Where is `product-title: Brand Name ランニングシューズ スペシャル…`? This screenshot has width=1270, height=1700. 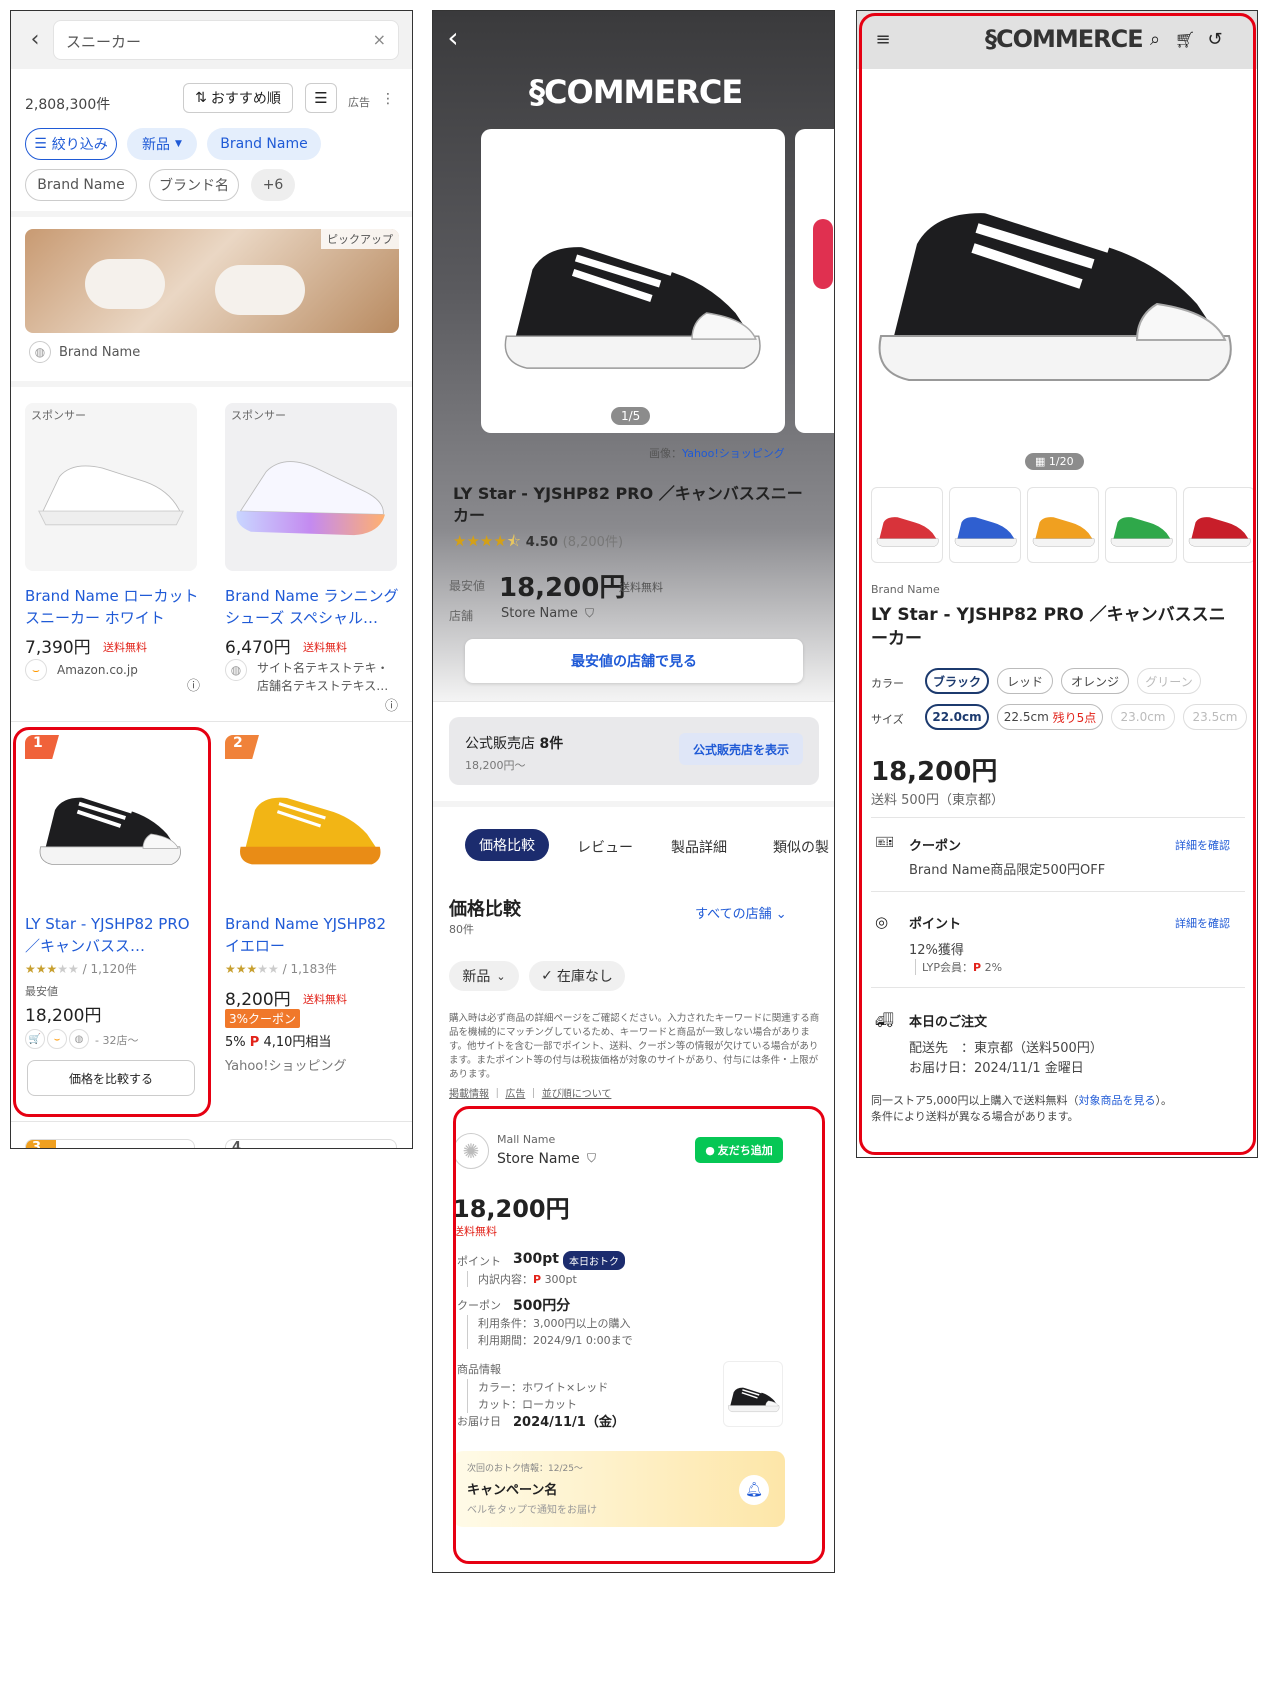
product-title: Brand Name ランニングシューズ スペシャル… is located at coordinates (314, 607).